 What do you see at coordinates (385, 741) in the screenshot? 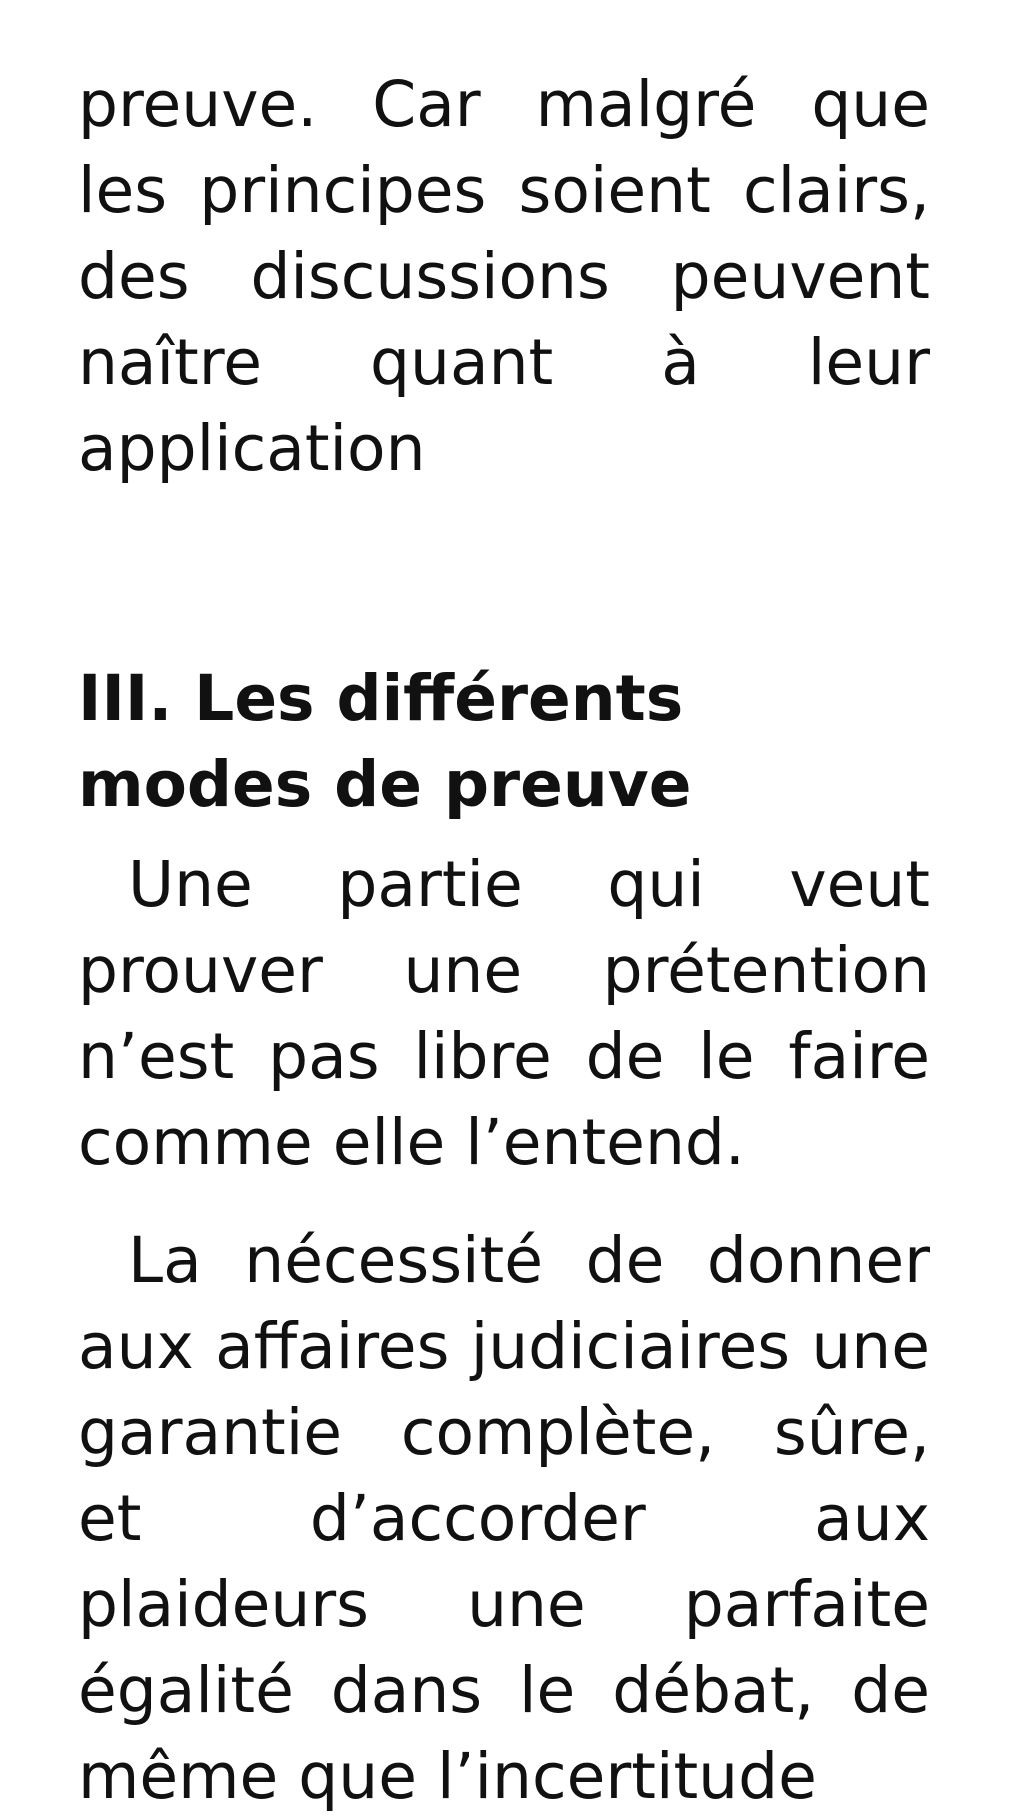
I see `section-heading: III. Les différents modes de preuve` at bounding box center [385, 741].